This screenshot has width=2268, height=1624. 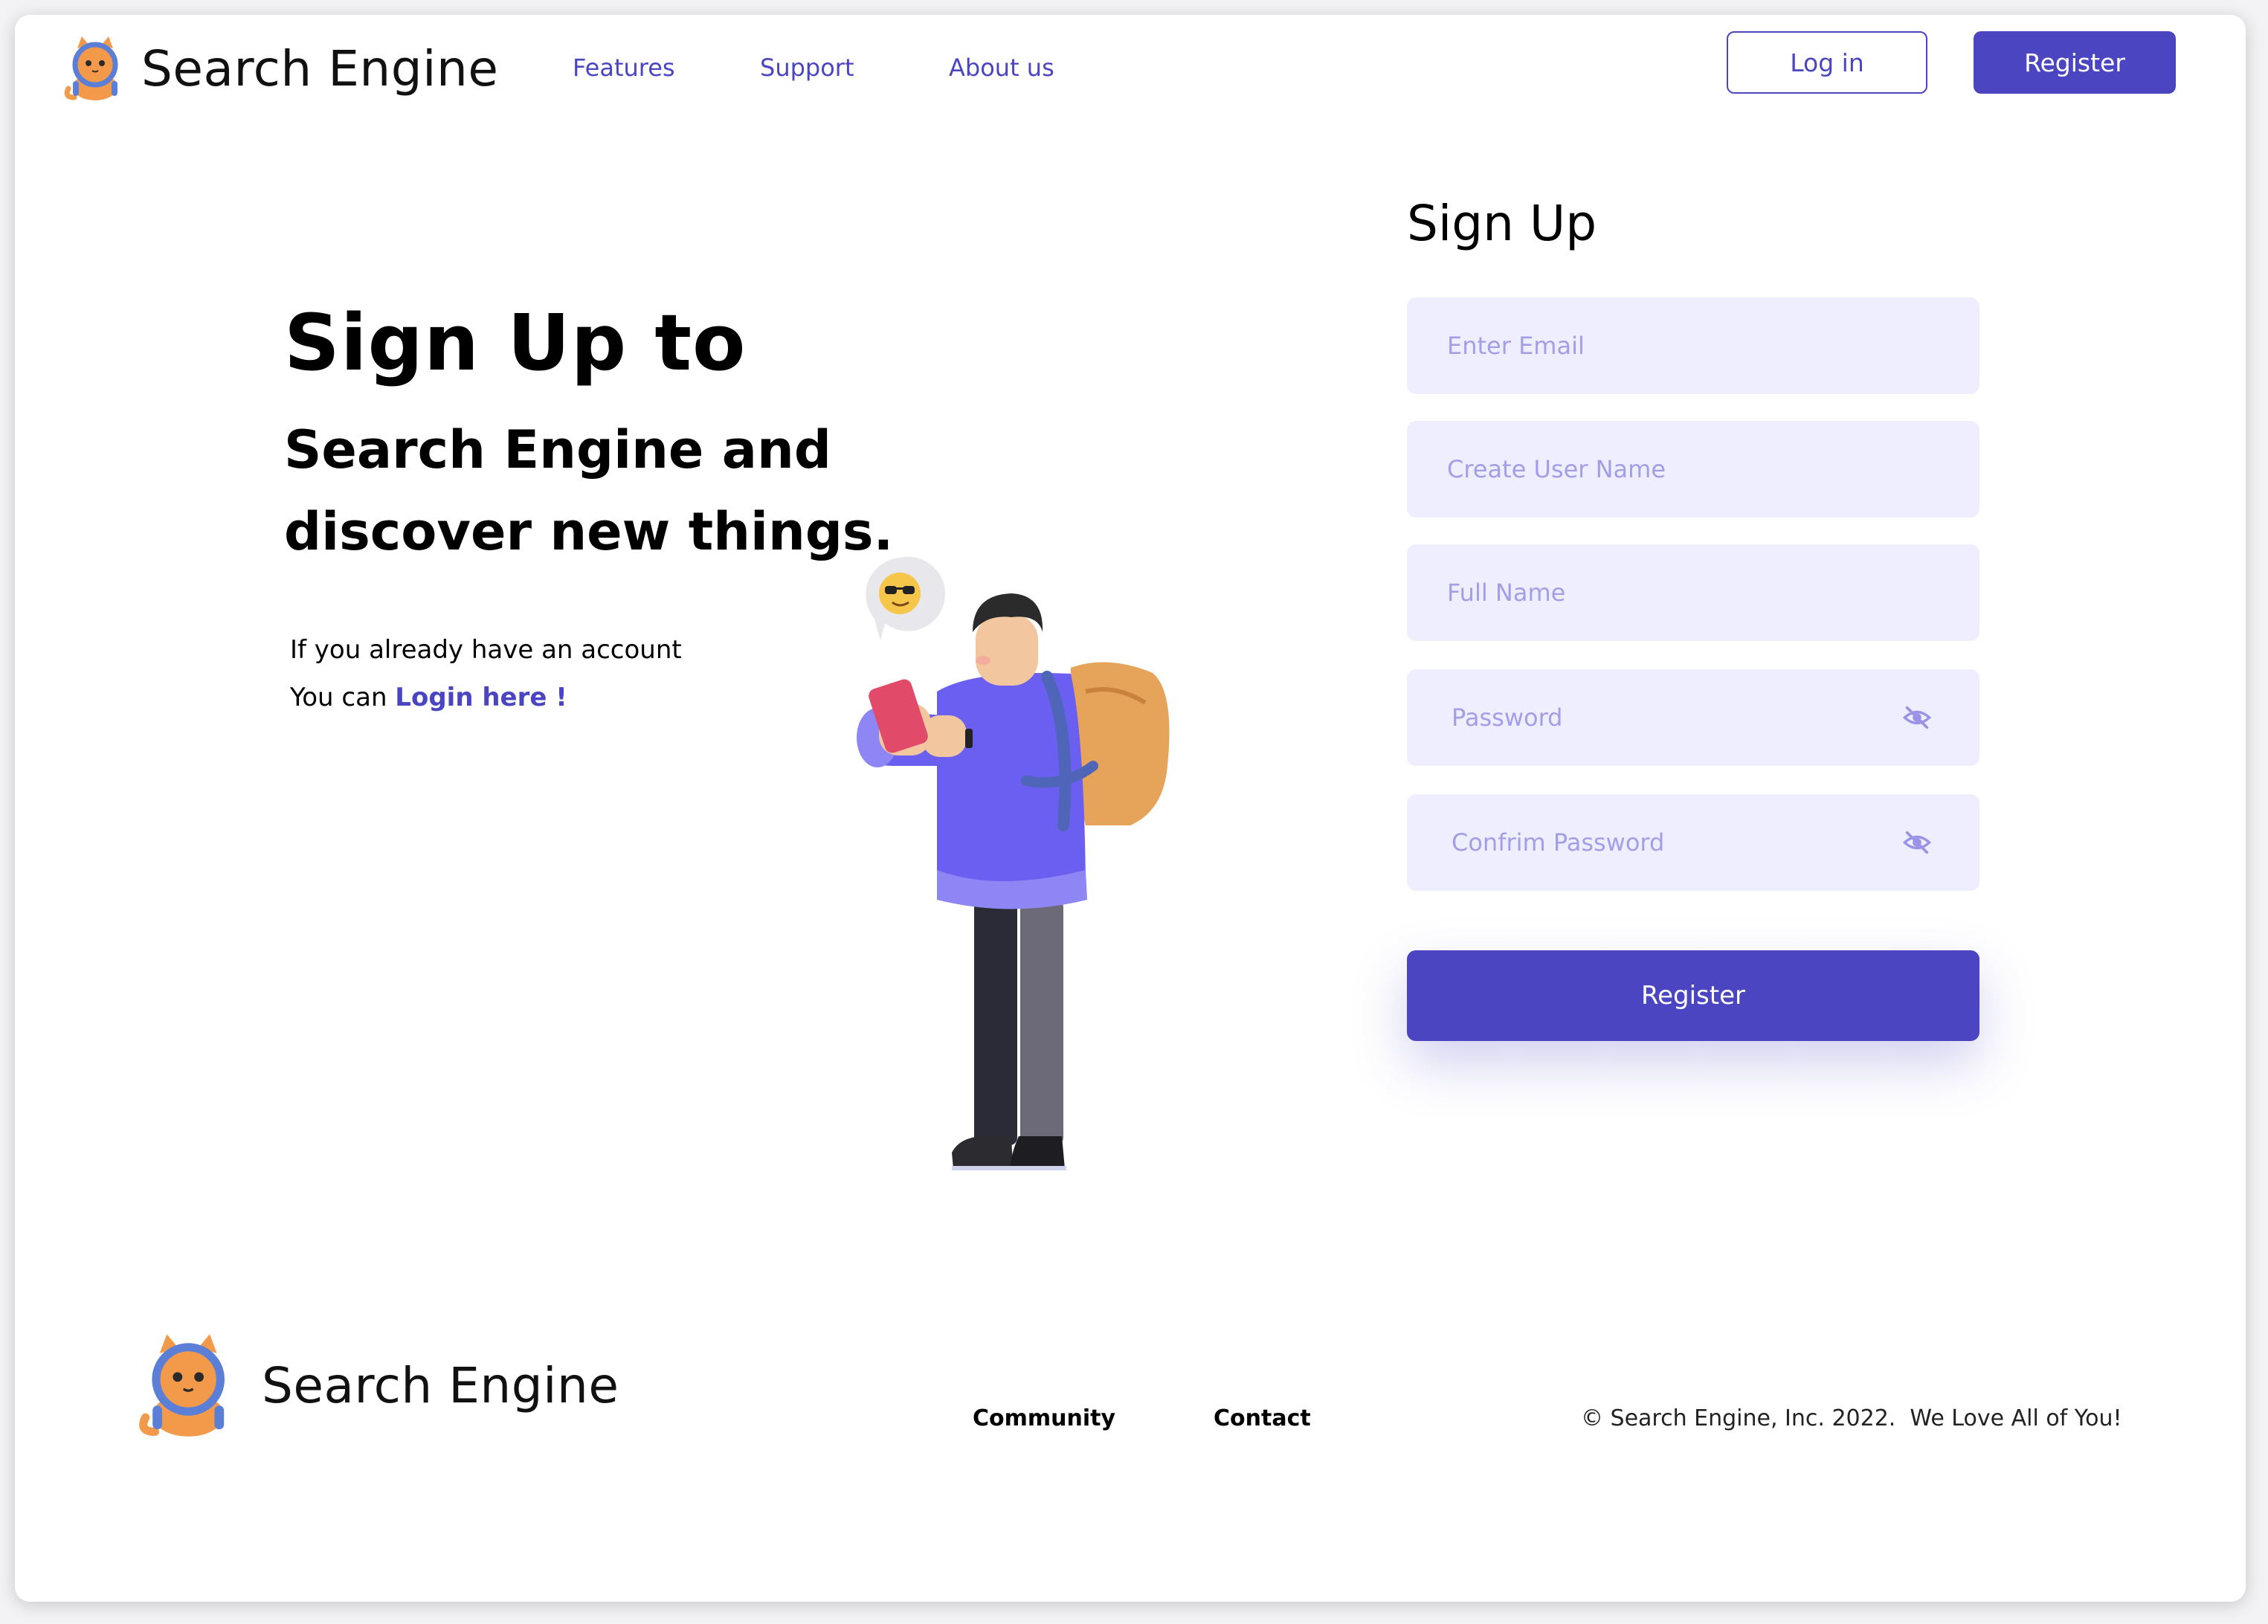 I want to click on hero-note-line1: If you already have an account, so click(x=486, y=650).